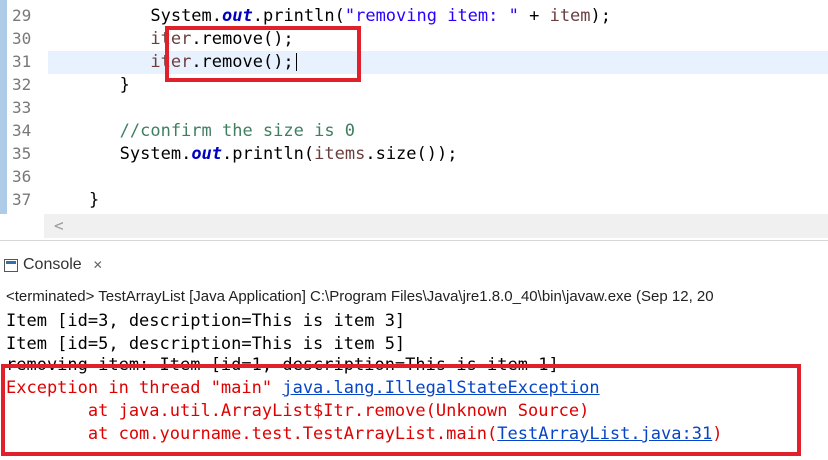 Image resolution: width=828 pixels, height=460 pixels. Describe the element at coordinates (22, 15) in the screenshot. I see `line-number: 29` at that location.